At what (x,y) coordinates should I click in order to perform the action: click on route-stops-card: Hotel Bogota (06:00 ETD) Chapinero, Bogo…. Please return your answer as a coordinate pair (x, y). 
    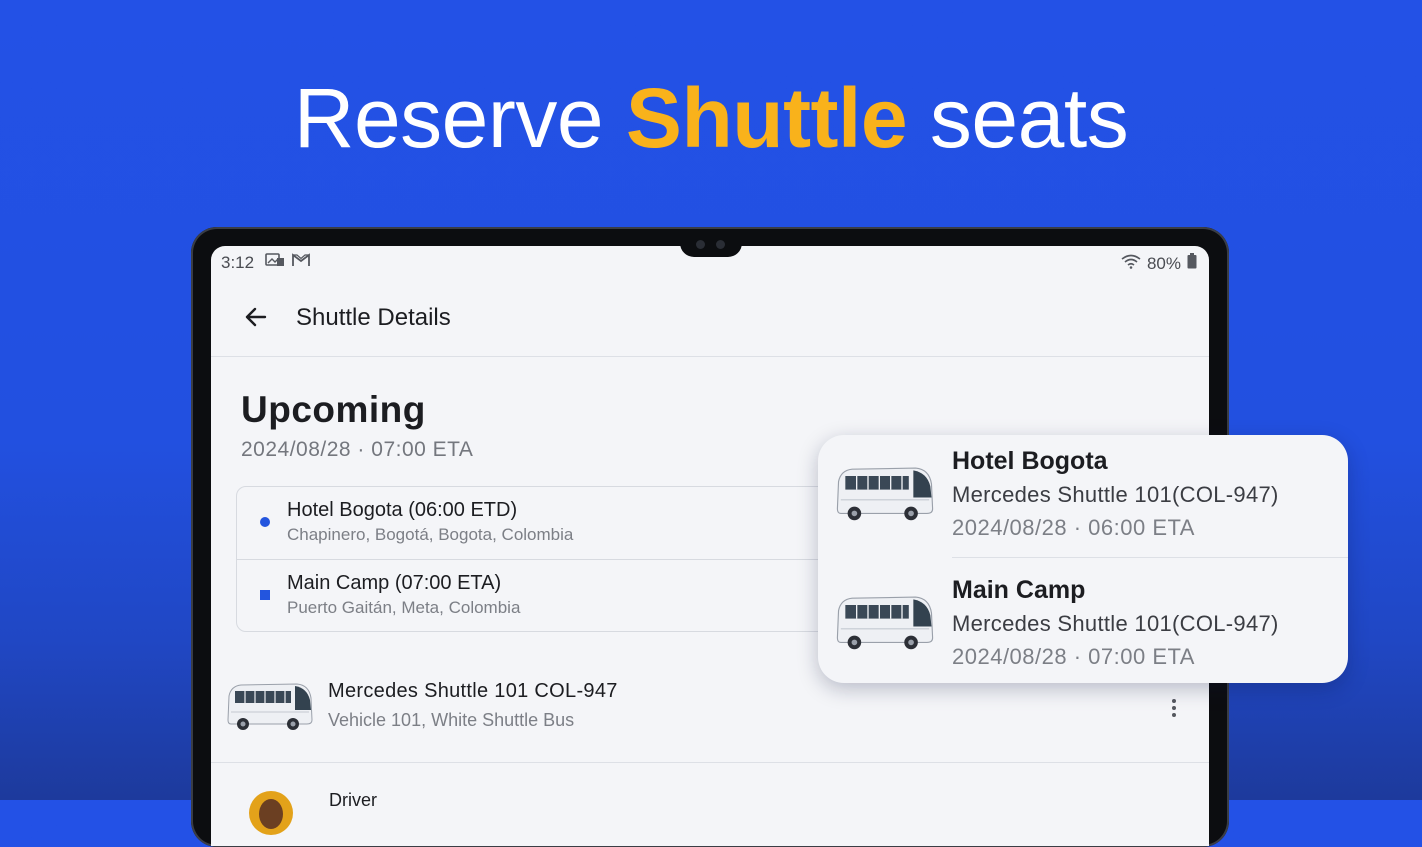
    Looking at the image, I should click on (537, 559).